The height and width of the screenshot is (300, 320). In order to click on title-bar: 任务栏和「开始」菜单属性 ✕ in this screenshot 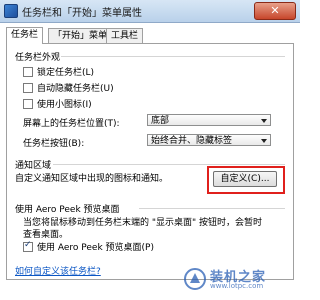, I will do `click(150, 11)`.